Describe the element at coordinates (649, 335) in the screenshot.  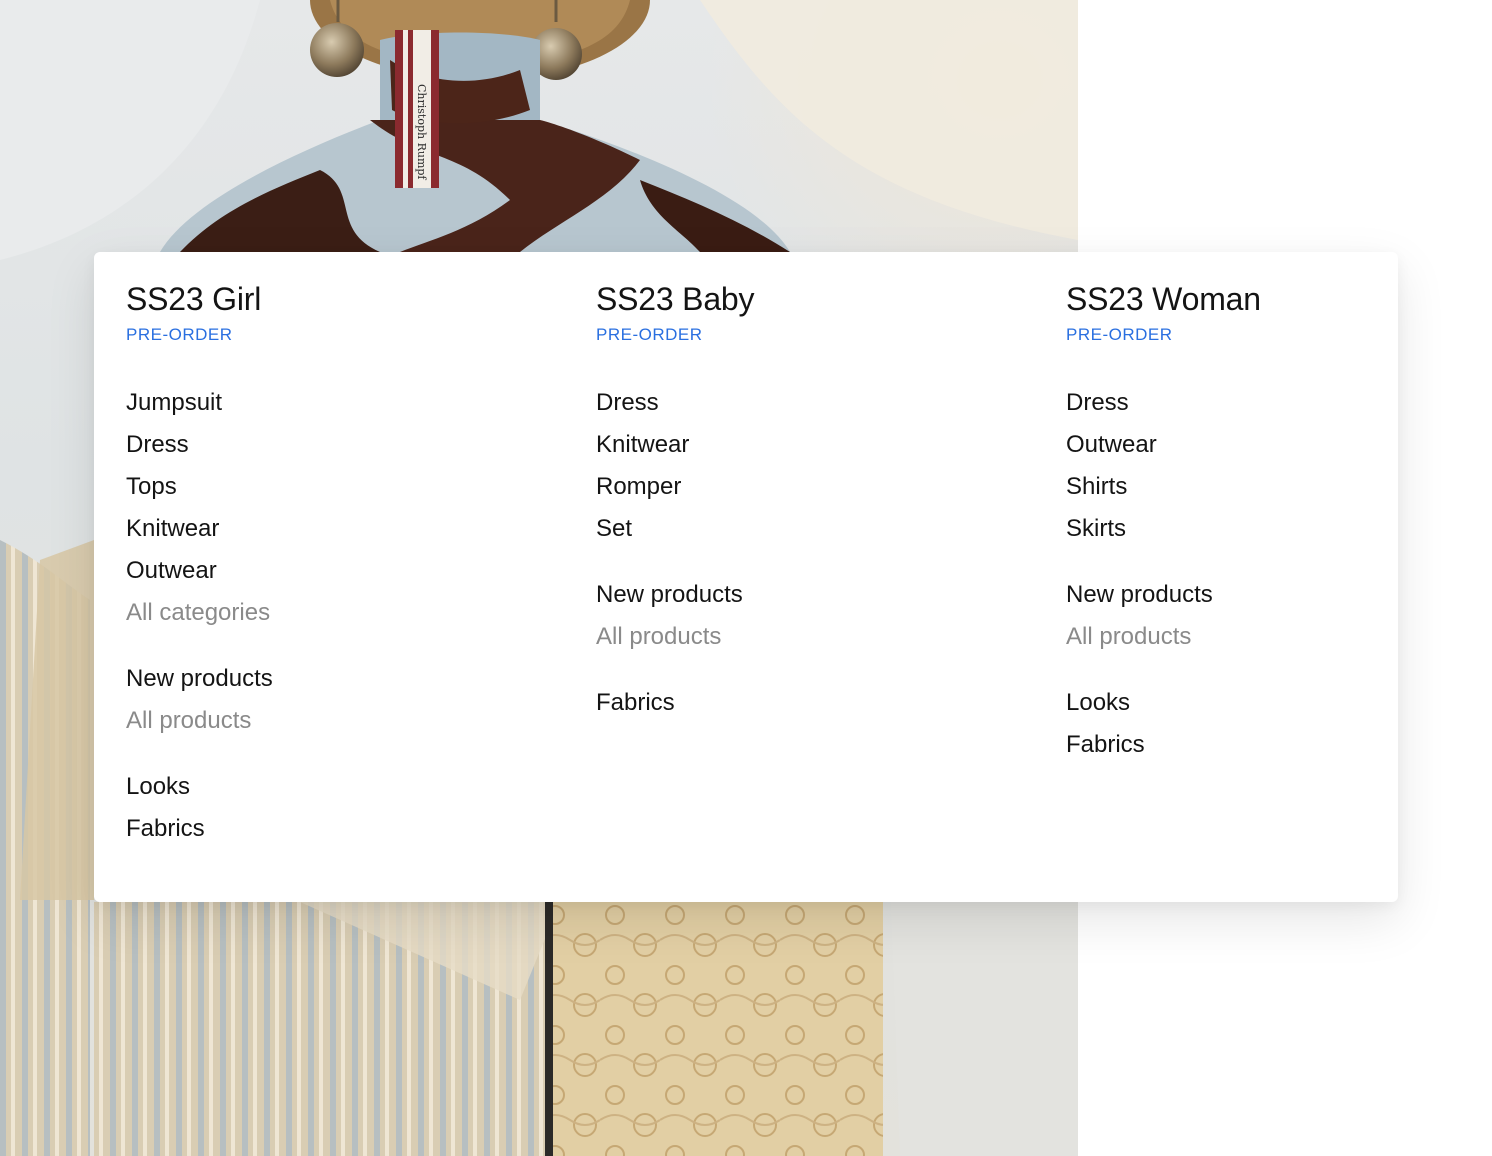
I see `pre-order-link-baby: PRE-ORDER` at that location.